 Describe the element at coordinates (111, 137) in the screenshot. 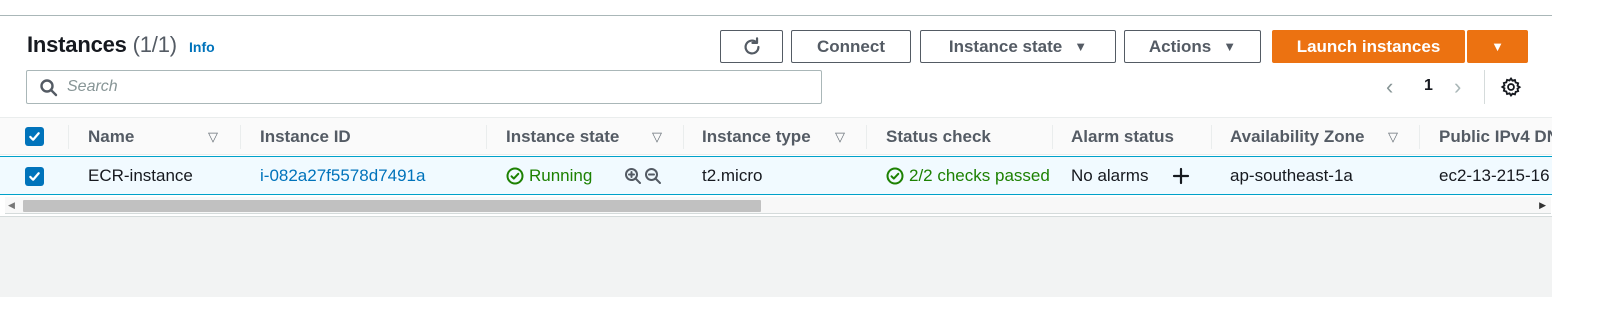

I see `column-header-name: Name` at that location.